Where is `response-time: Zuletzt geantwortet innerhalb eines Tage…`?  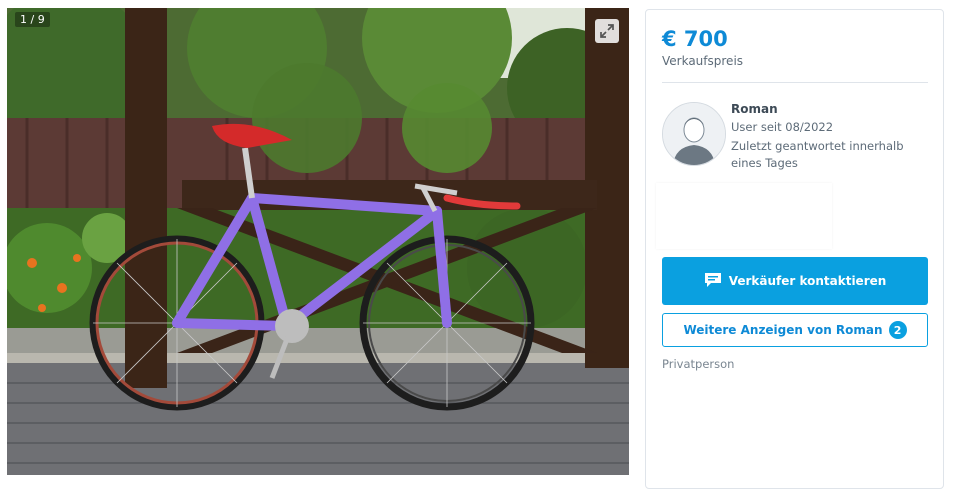 response-time: Zuletzt geantwortet innerhalb eines Tage… is located at coordinates (817, 154).